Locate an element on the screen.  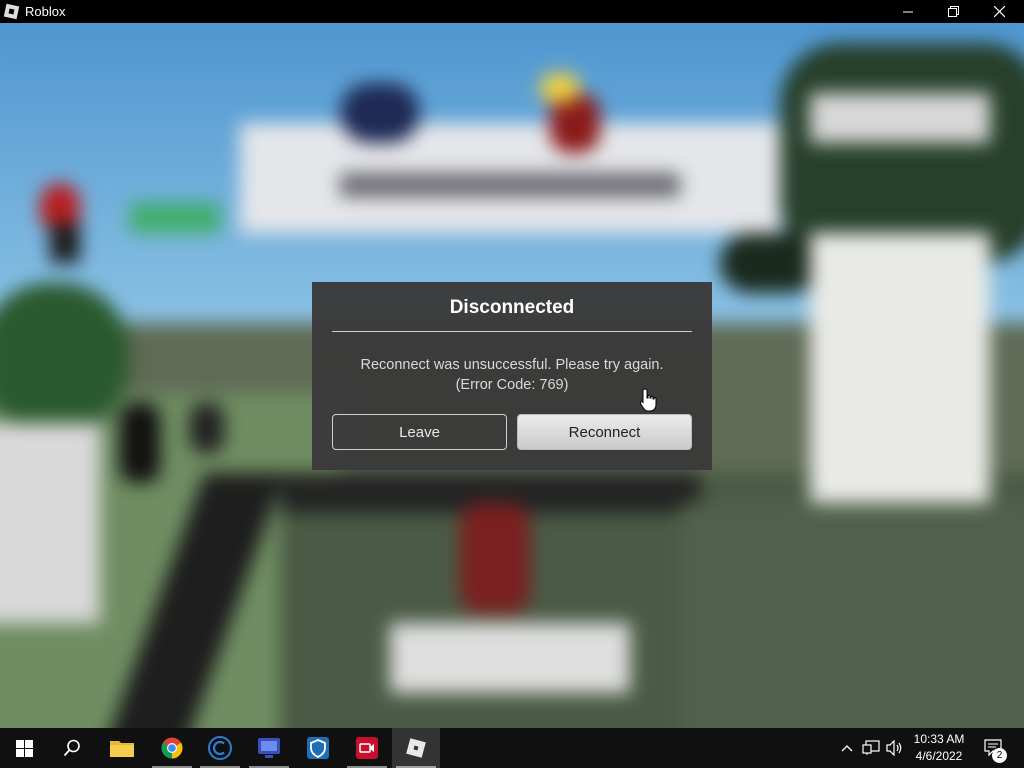
action-center-button: 2 is located at coordinates (994, 748).